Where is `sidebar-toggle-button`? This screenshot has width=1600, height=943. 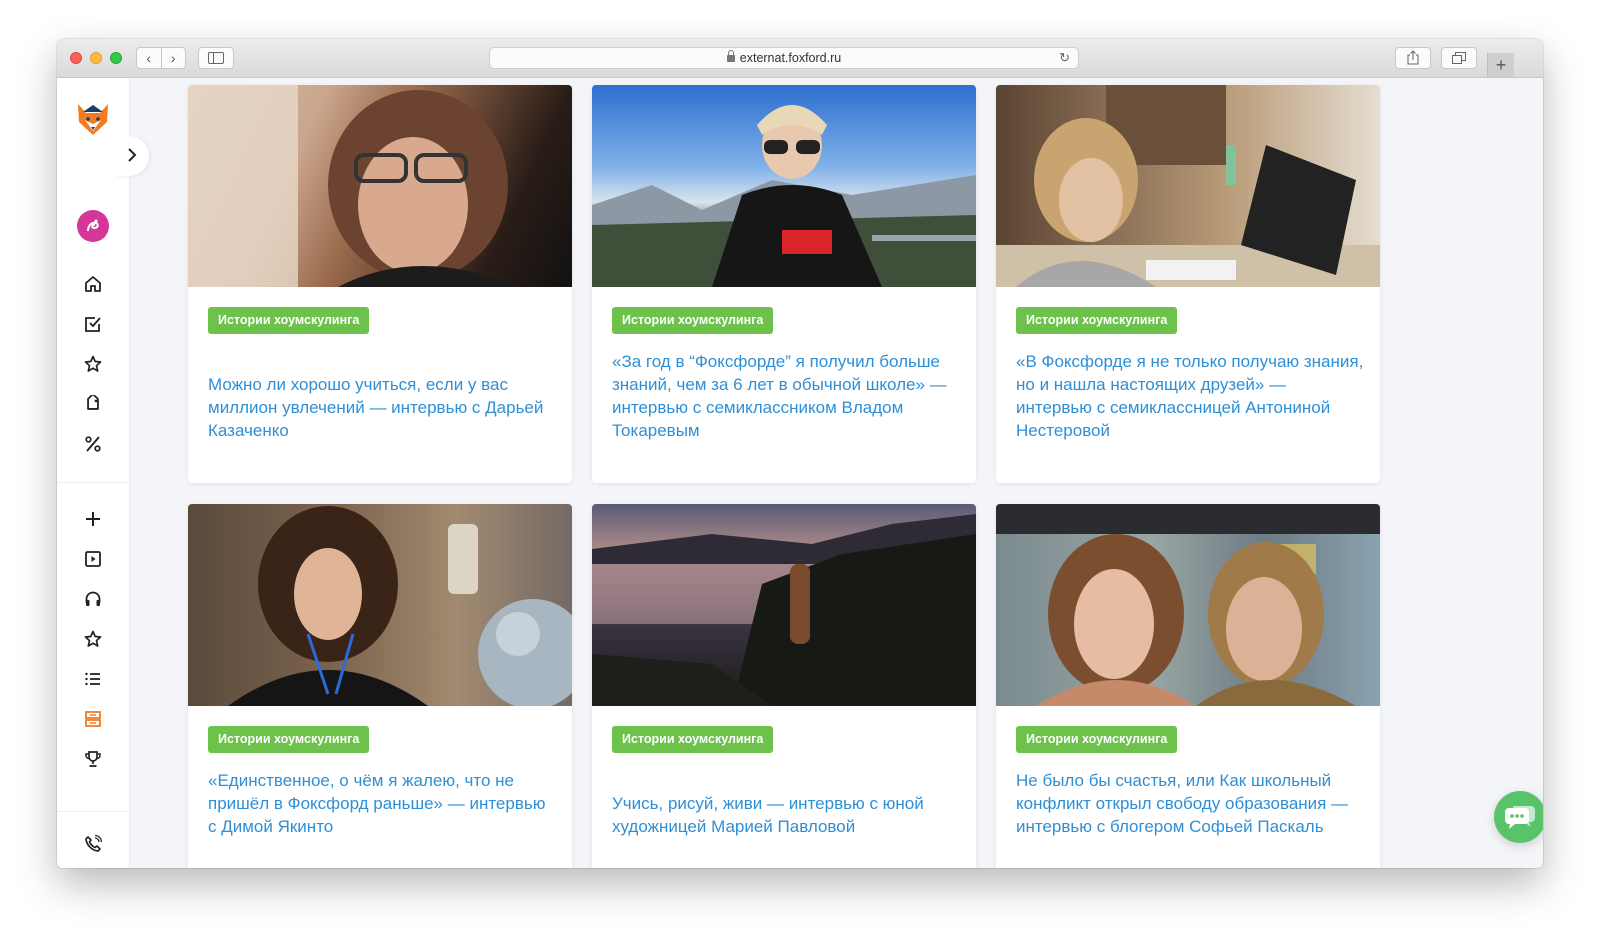 sidebar-toggle-button is located at coordinates (216, 58).